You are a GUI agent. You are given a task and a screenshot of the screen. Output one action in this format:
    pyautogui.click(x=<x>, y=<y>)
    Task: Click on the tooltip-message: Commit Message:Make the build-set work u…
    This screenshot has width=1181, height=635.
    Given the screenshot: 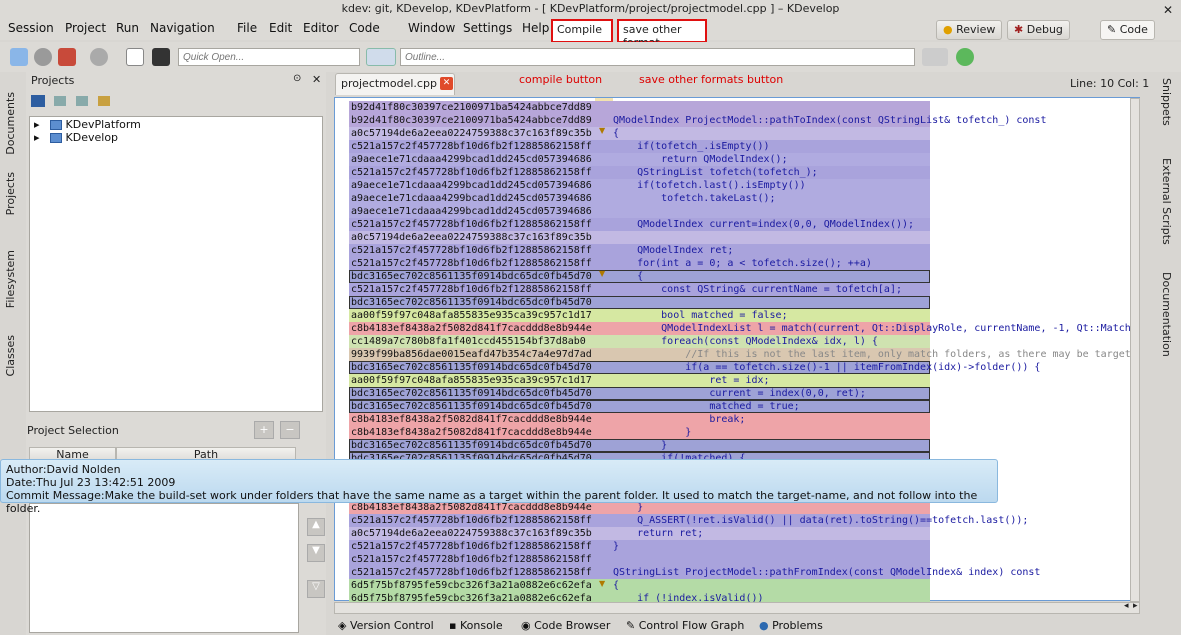 What is the action you would take?
    pyautogui.click(x=492, y=502)
    